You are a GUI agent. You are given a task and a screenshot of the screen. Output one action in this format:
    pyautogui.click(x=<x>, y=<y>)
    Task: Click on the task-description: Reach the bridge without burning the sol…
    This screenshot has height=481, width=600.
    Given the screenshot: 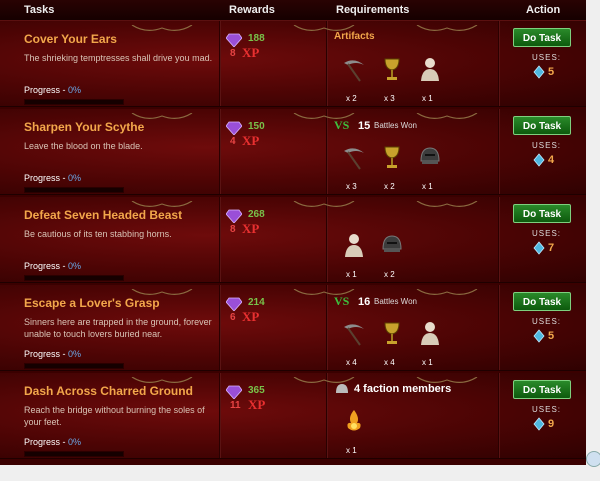 What is the action you would take?
    pyautogui.click(x=114, y=416)
    